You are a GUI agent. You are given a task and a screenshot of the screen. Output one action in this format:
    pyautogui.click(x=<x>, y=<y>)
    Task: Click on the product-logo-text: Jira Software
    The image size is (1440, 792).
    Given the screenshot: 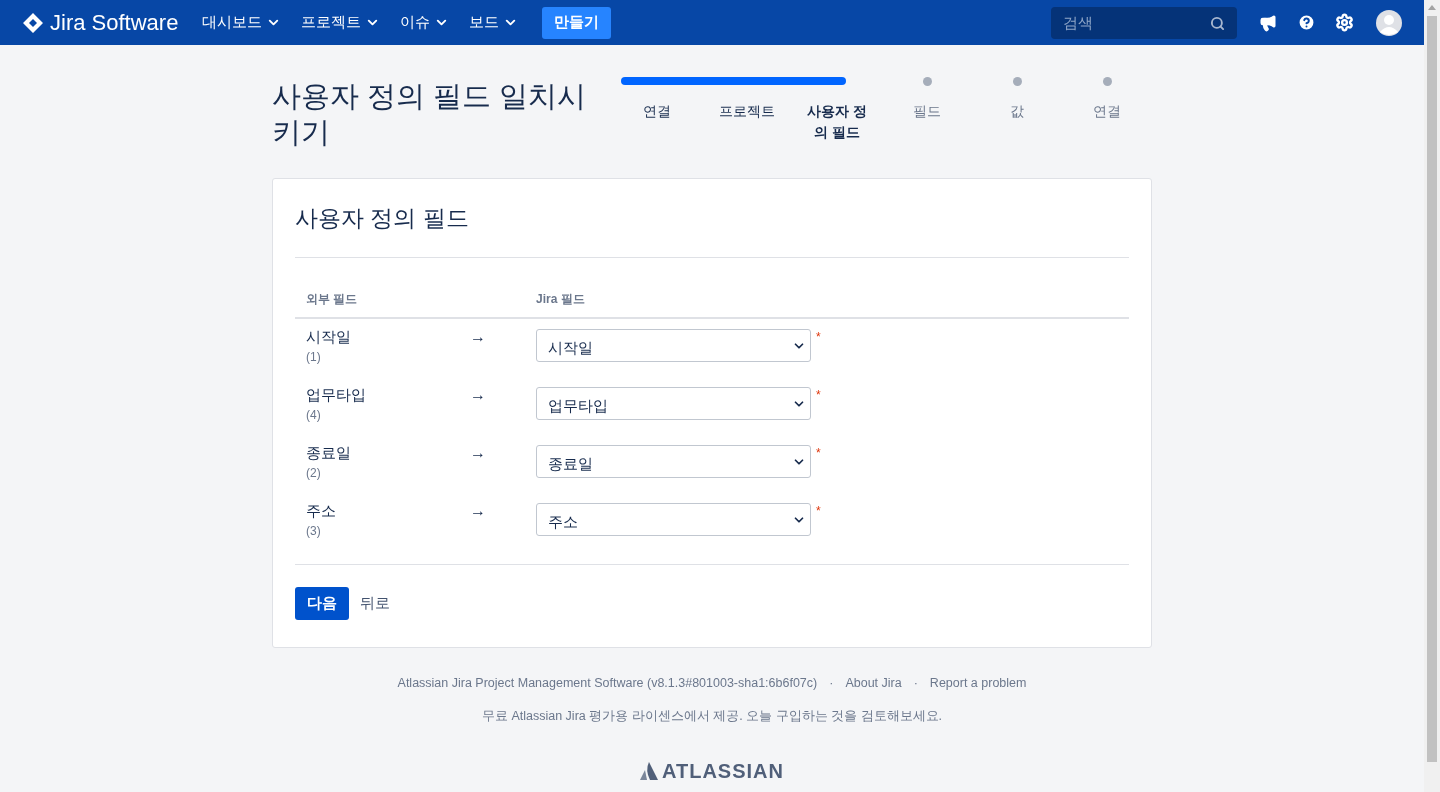 What is the action you would take?
    pyautogui.click(x=114, y=22)
    